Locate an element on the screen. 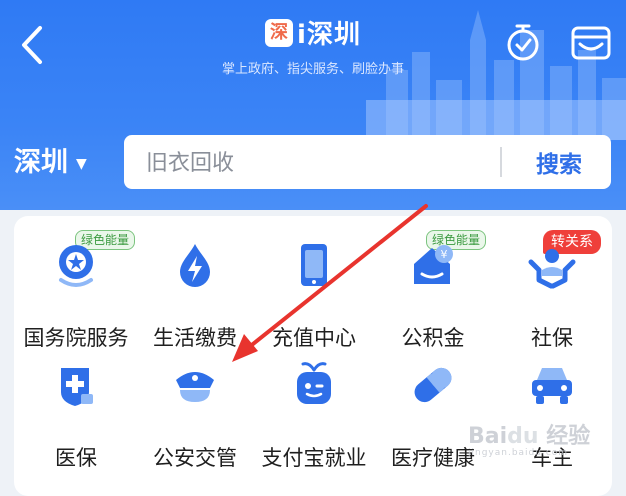  service-medical-insurance: 医保 is located at coordinates (76, 411).